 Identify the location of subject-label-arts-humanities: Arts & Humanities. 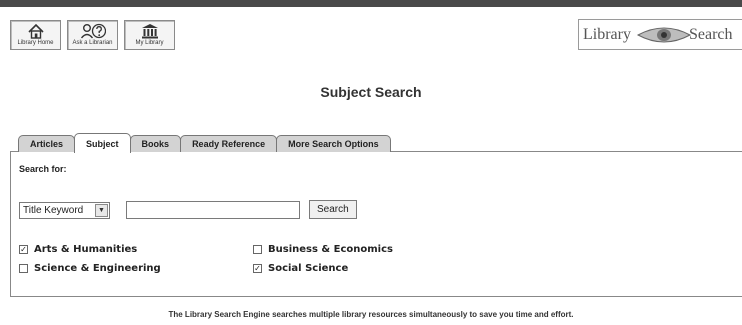
(86, 249).